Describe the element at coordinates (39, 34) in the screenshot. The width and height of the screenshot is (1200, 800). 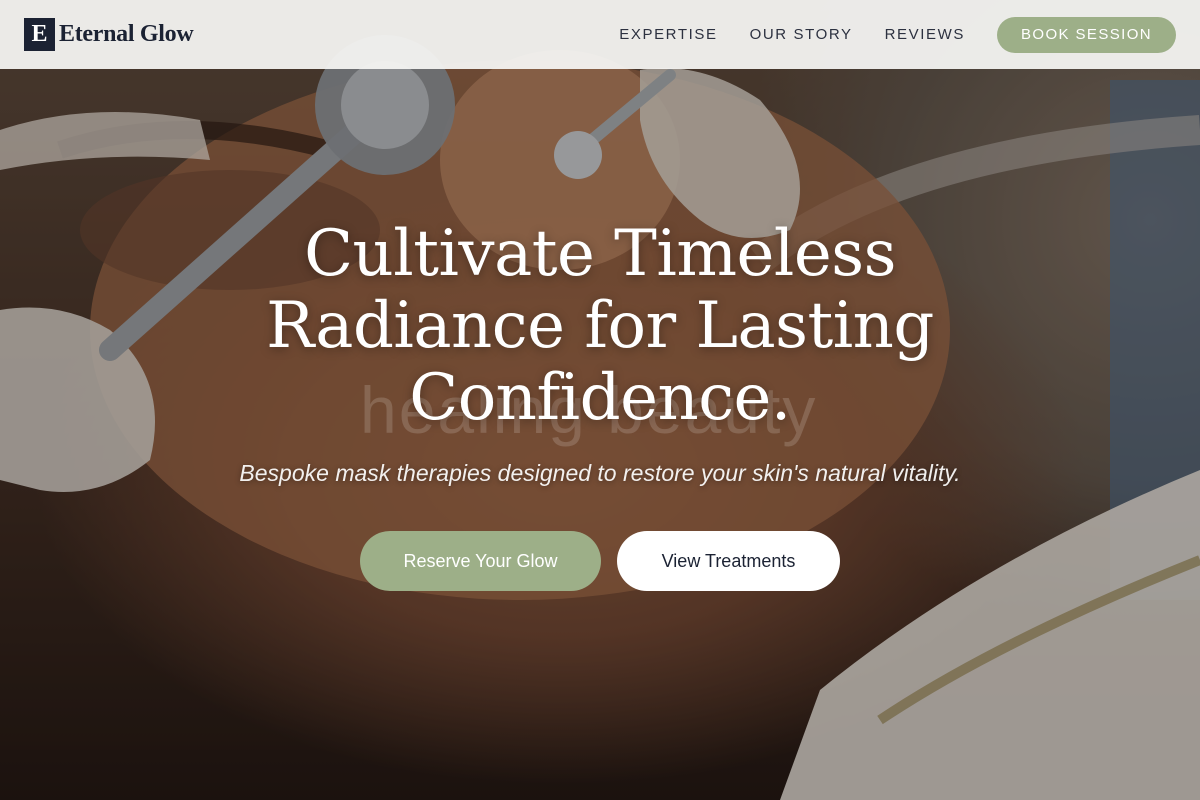
I see `brand-mark-icon: E` at that location.